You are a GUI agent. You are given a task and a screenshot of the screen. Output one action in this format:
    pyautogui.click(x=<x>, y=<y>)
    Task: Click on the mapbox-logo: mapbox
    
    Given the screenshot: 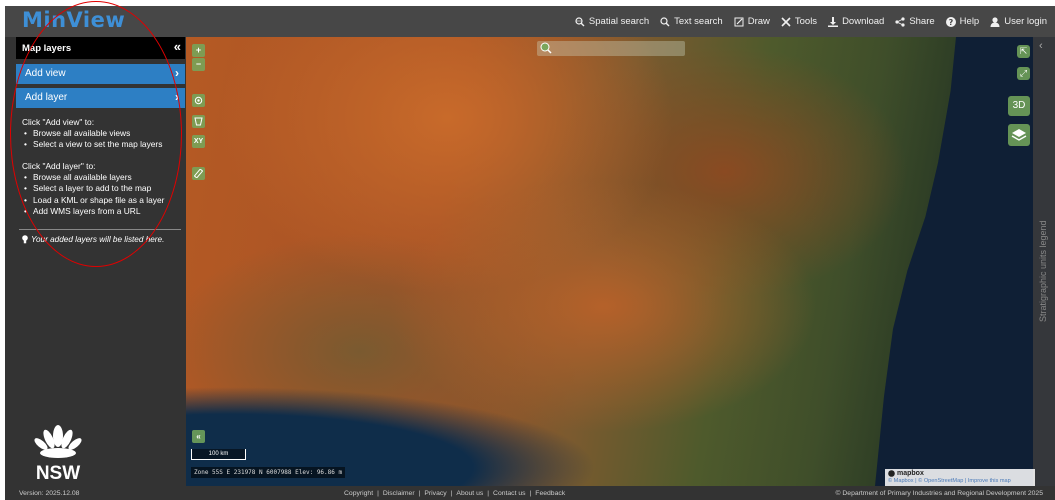 What is the action you would take?
    pyautogui.click(x=906, y=473)
    